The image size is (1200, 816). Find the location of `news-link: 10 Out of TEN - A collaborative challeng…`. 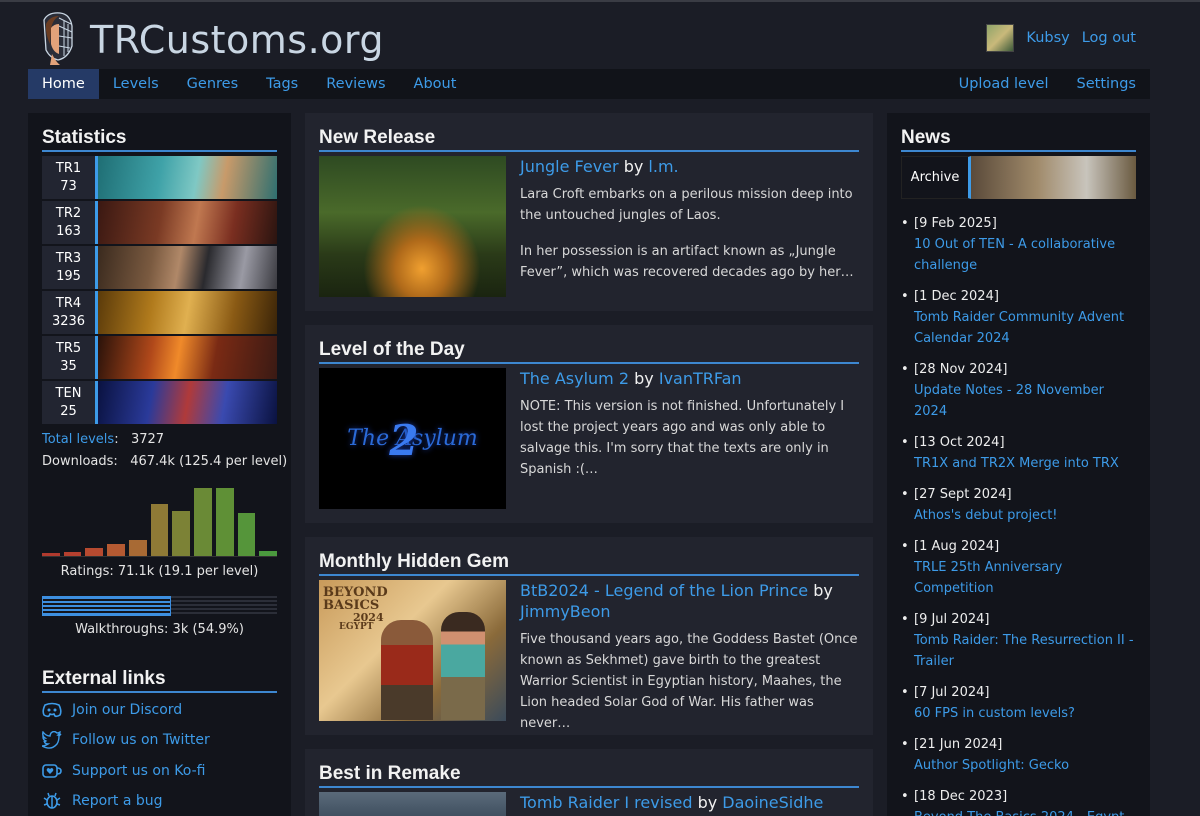

news-link: 10 Out of TEN - A collaborative challeng… is located at coordinates (1027, 255).